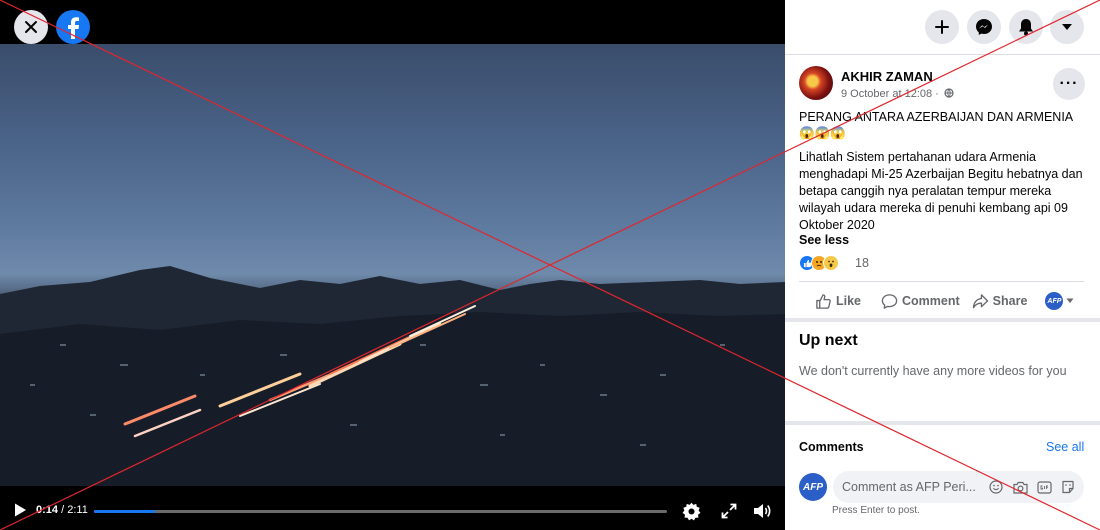 The image size is (1100, 530). Describe the element at coordinates (942, 423) in the screenshot. I see `comments-divider` at that location.